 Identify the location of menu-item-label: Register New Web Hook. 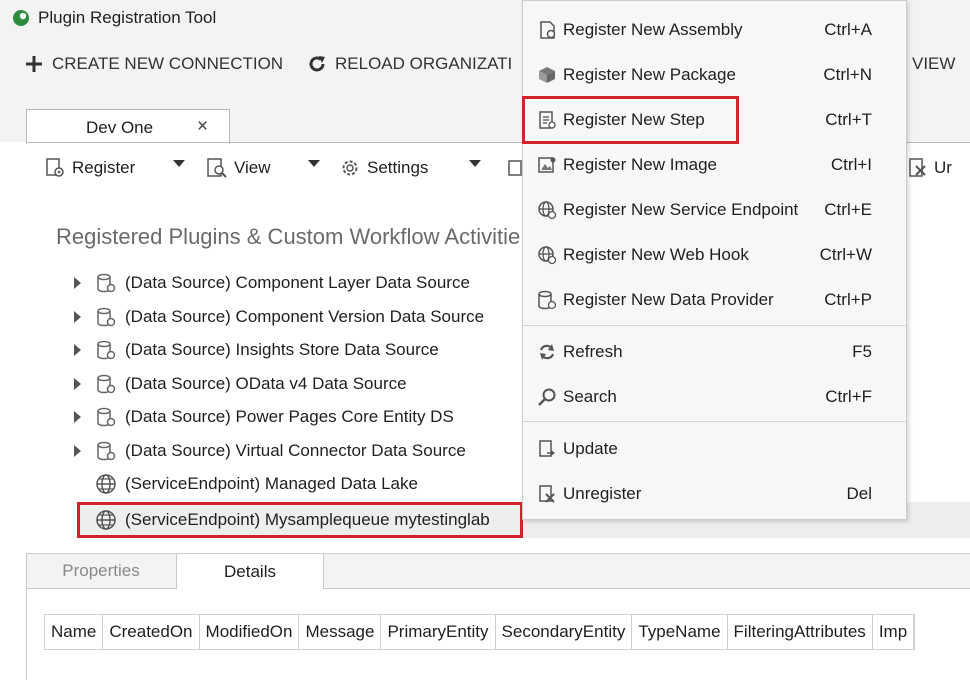
(656, 254).